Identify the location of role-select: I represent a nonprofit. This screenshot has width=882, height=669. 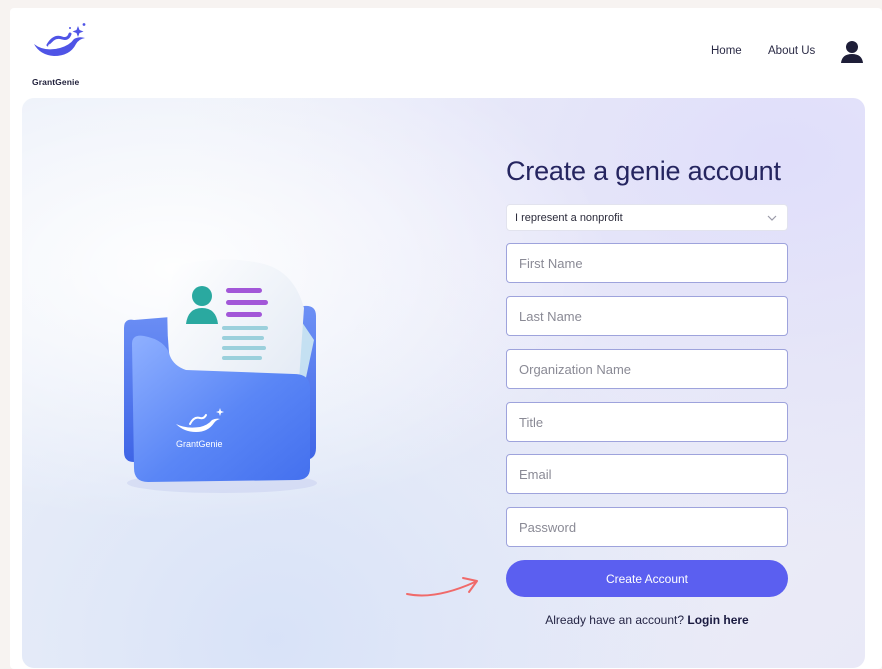
(647, 217).